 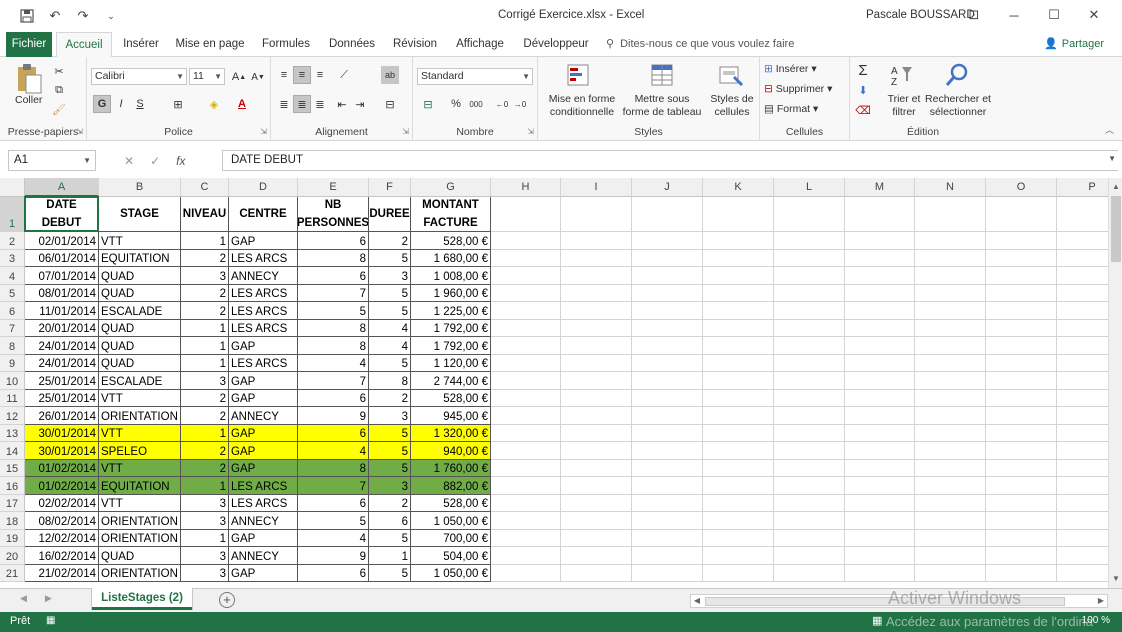 I want to click on sort-filter-button: Trier et filtrer, so click(x=904, y=106).